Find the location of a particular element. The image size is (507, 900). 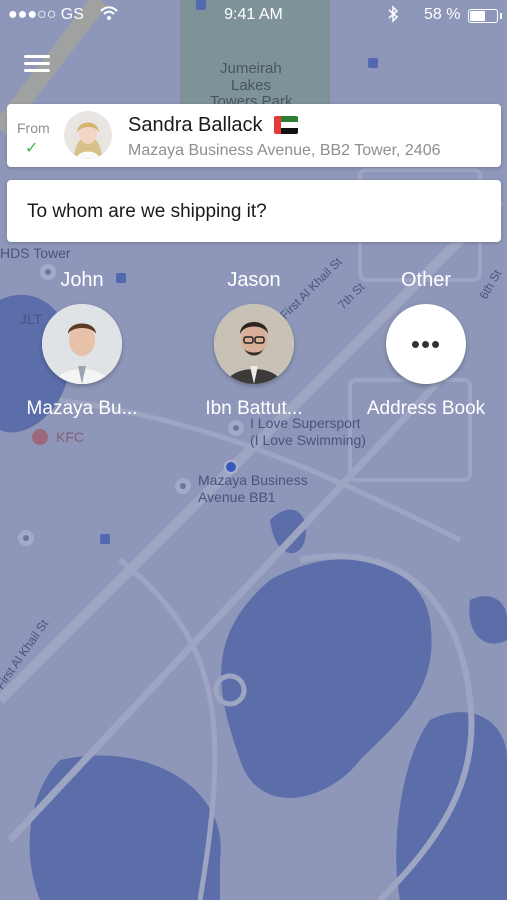

bluetooth-icon is located at coordinates (393, 16).